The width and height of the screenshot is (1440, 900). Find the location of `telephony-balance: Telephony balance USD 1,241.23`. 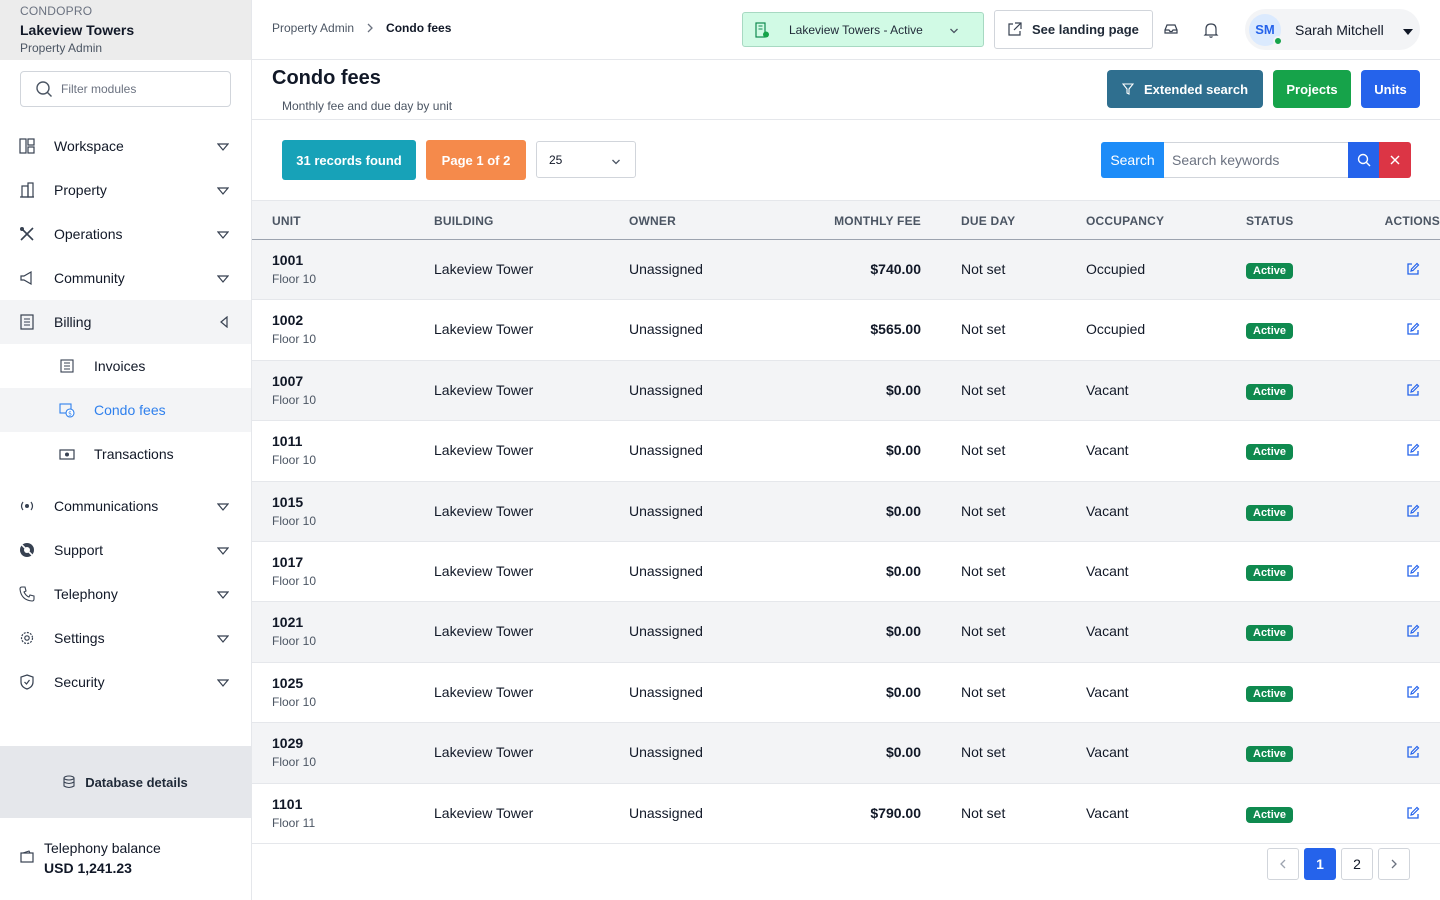

telephony-balance: Telephony balance USD 1,241.23 is located at coordinates (90, 858).